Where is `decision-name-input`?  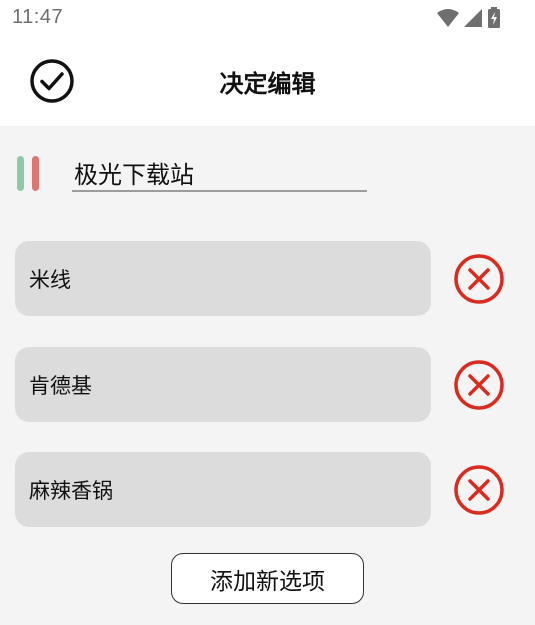 decision-name-input is located at coordinates (219, 173).